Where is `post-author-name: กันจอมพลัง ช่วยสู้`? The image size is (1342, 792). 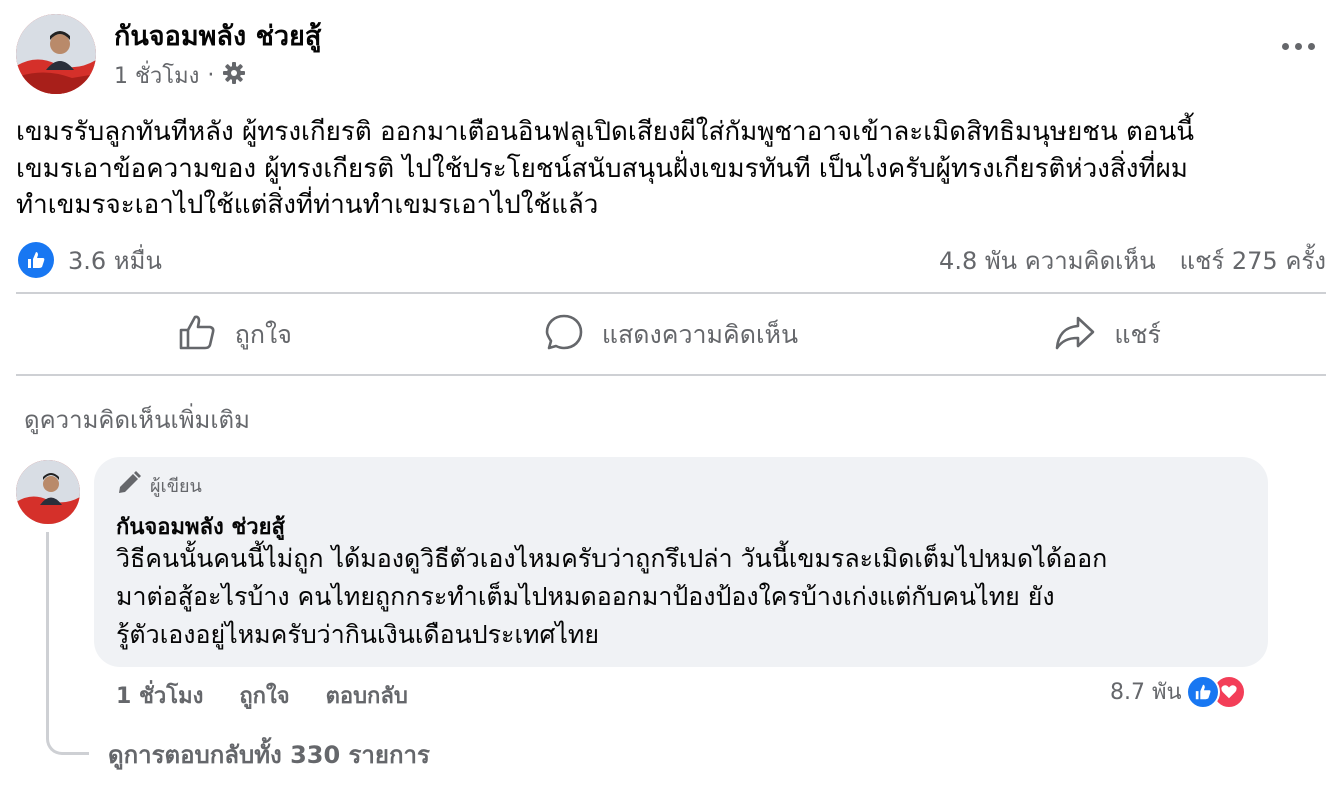 post-author-name: กันจอมพลัง ช่วยสู้ is located at coordinates (217, 35).